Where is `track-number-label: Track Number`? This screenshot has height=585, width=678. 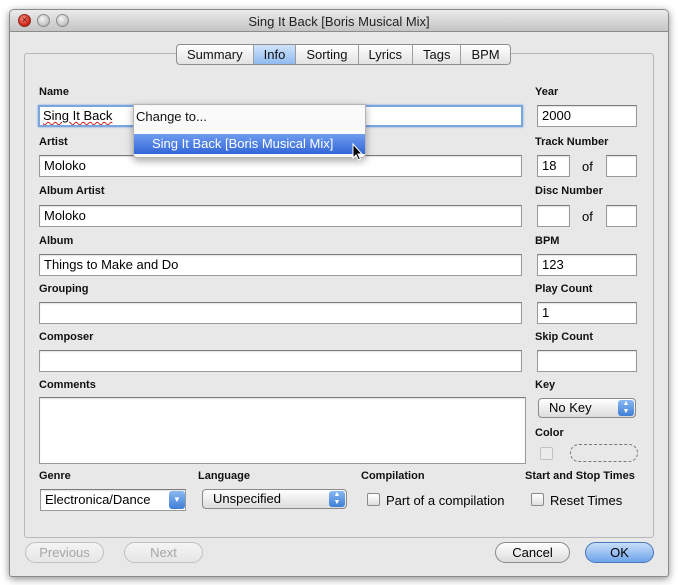 track-number-label: Track Number is located at coordinates (572, 142).